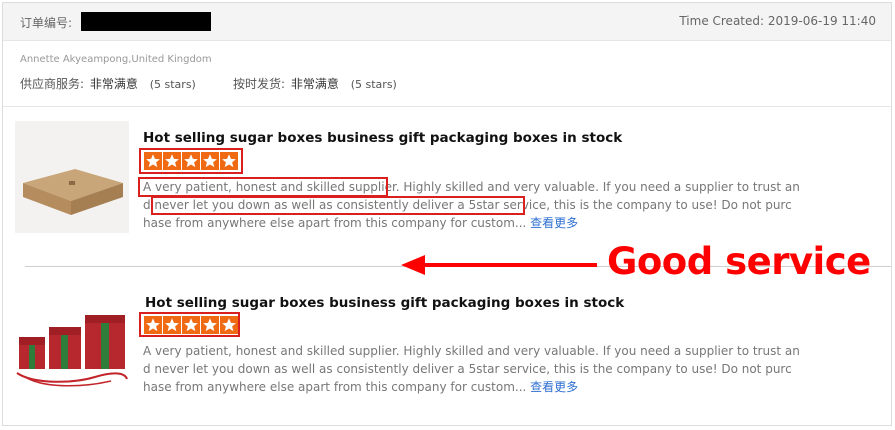 The width and height of the screenshot is (895, 430). I want to click on on-time-value: 非常满意, so click(314, 84).